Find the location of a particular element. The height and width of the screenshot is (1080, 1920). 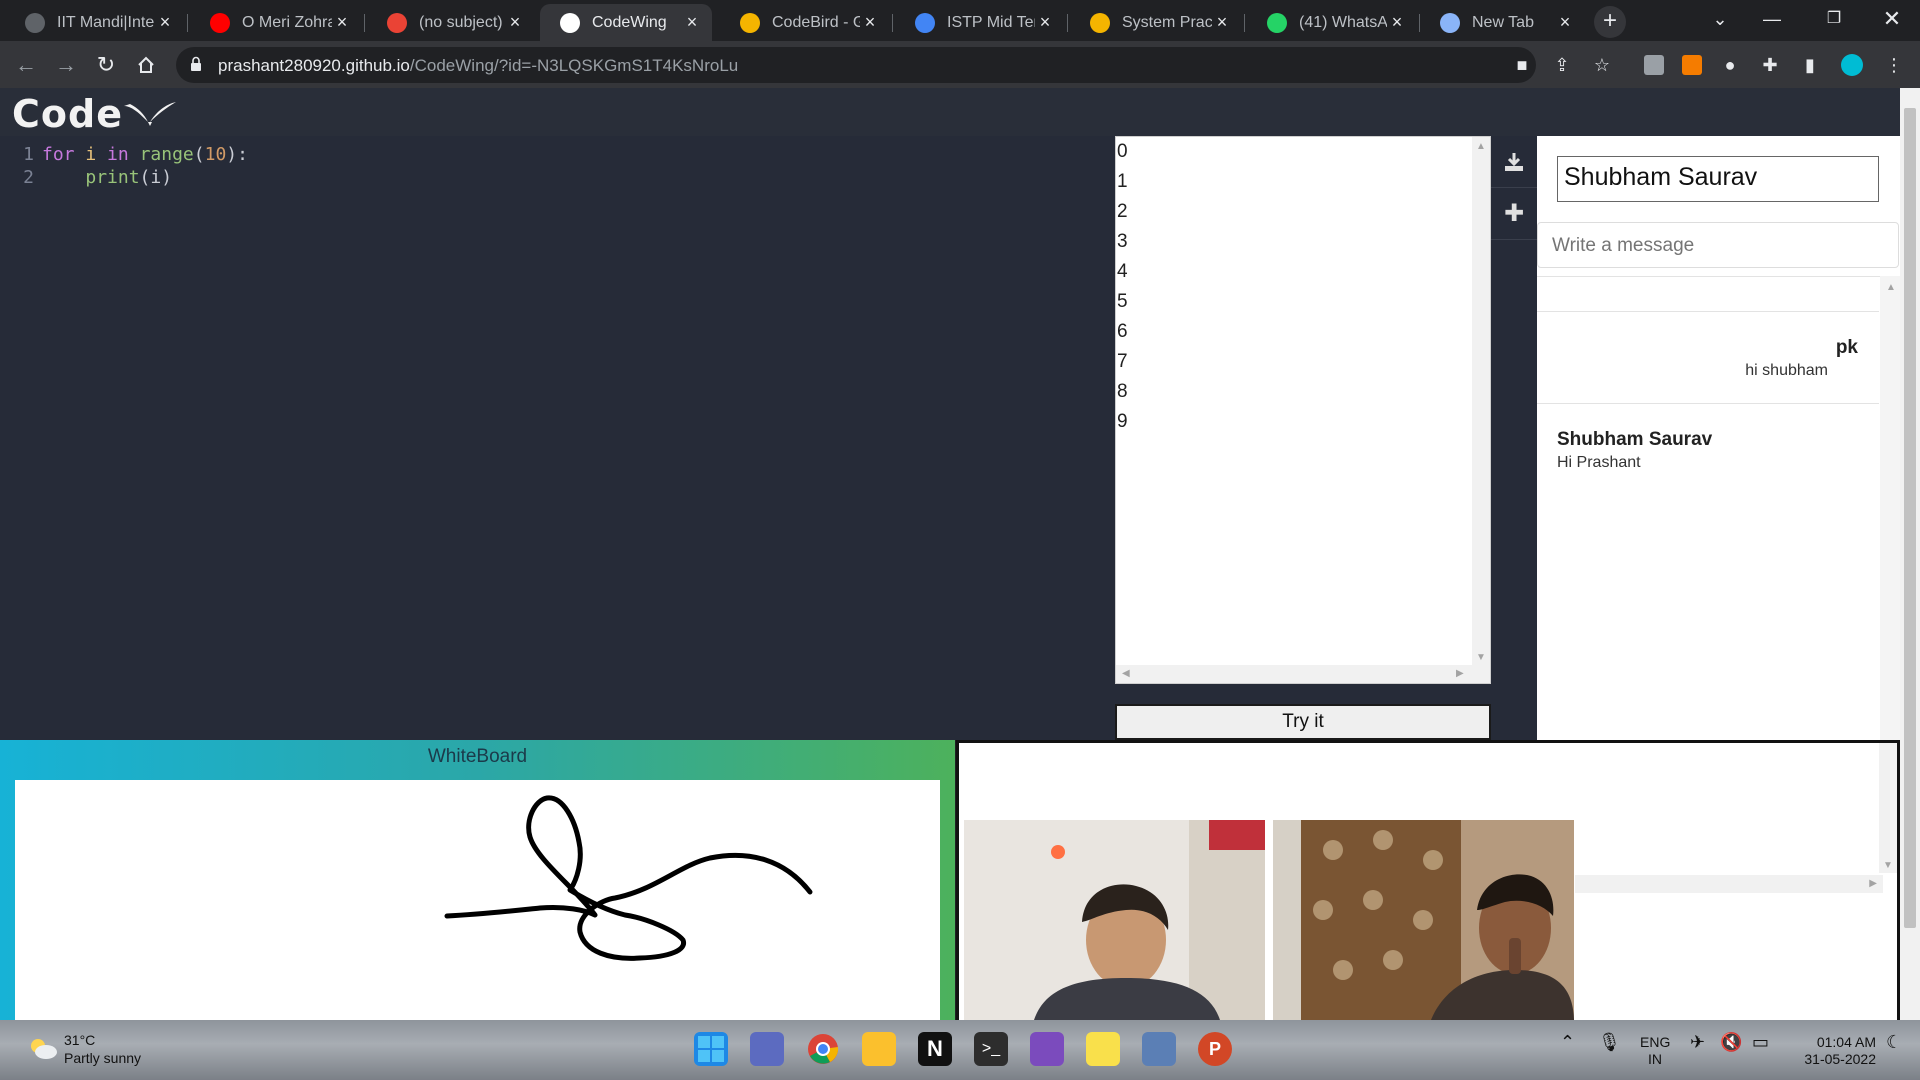

tab-search-button: ⌄ is located at coordinates (1720, 20).